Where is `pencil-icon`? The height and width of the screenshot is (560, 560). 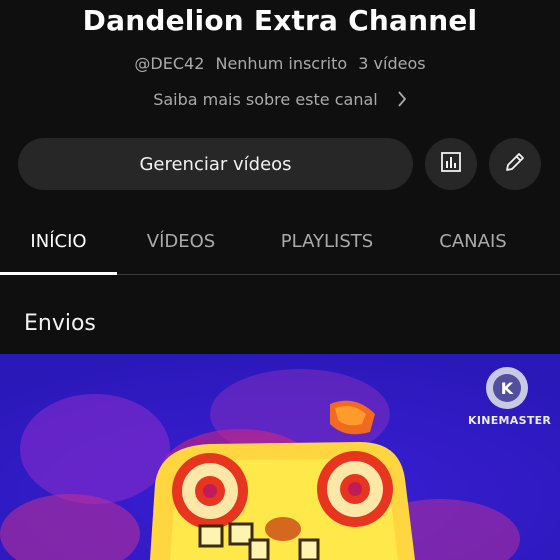 pencil-icon is located at coordinates (515, 164).